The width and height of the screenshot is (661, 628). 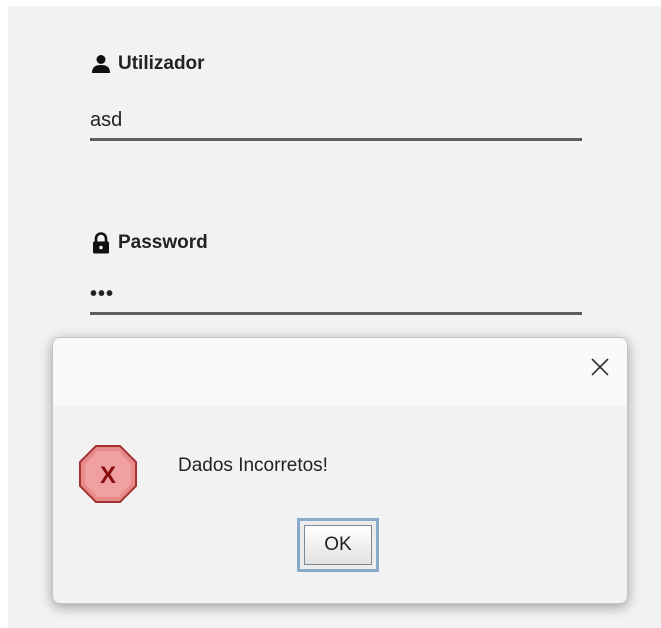 I want to click on ok-button-label: OK, so click(x=338, y=545).